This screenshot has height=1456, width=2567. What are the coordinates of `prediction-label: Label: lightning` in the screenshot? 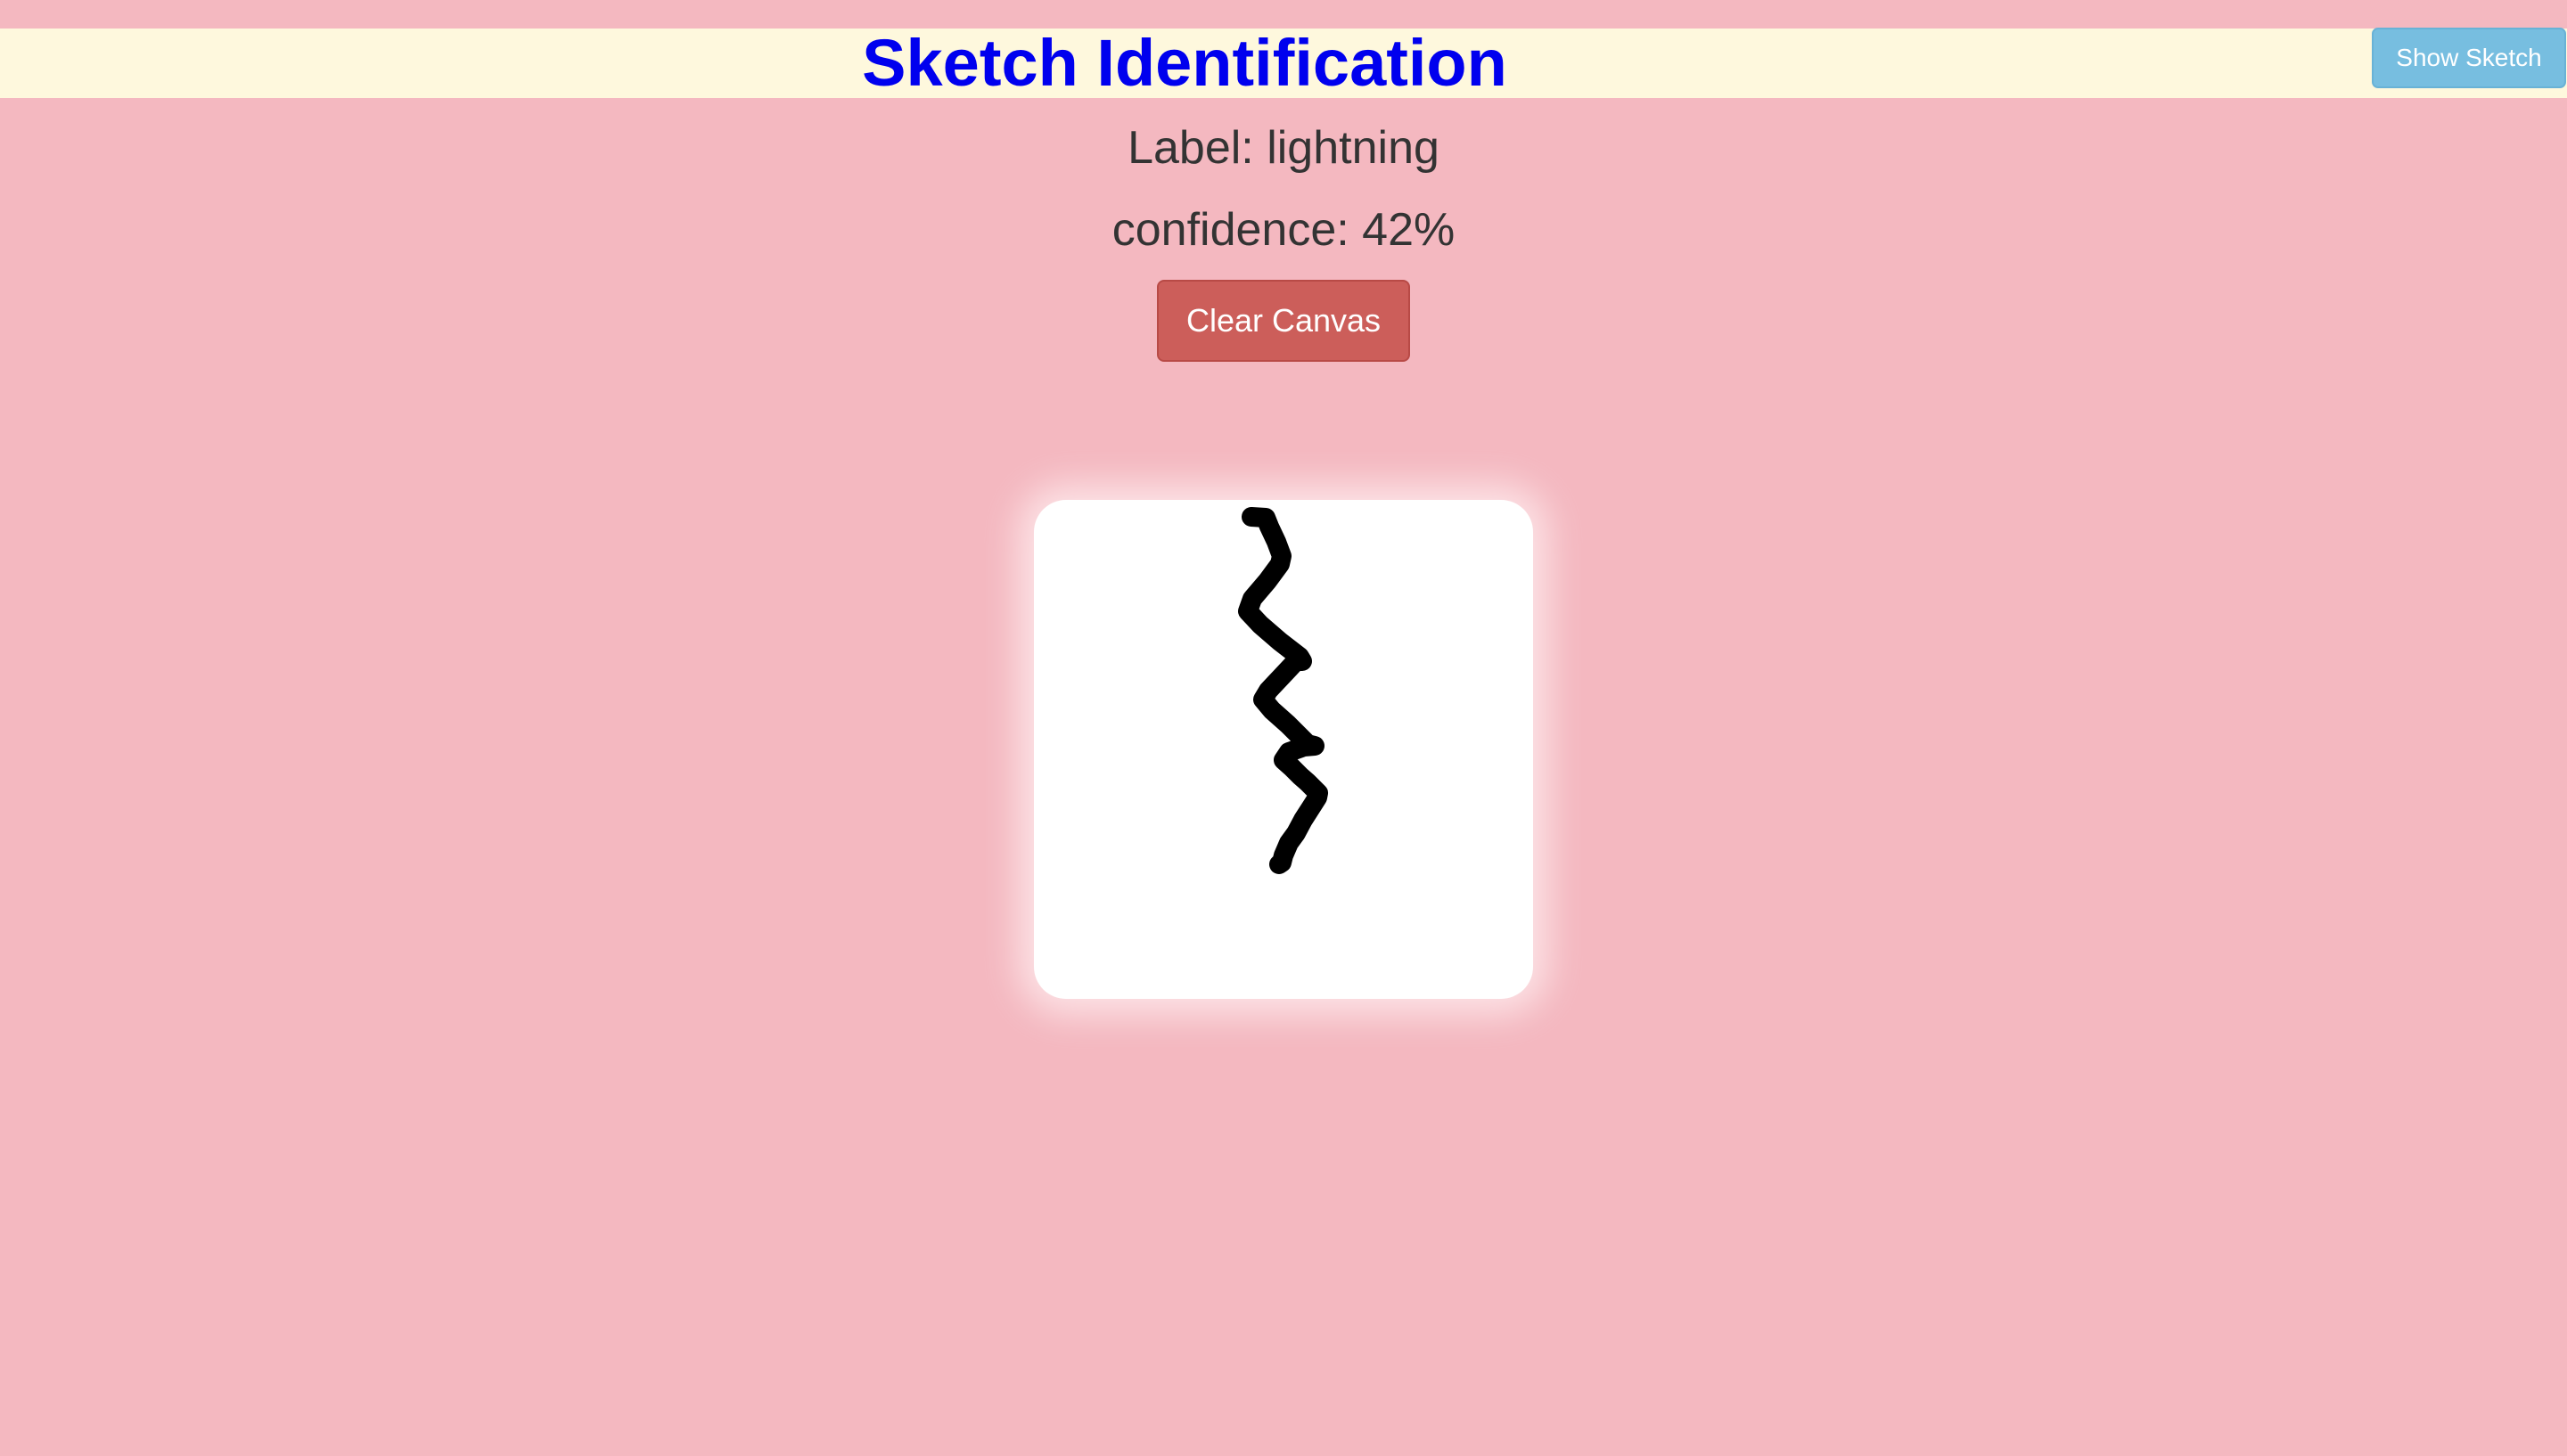 It's located at (1283, 148).